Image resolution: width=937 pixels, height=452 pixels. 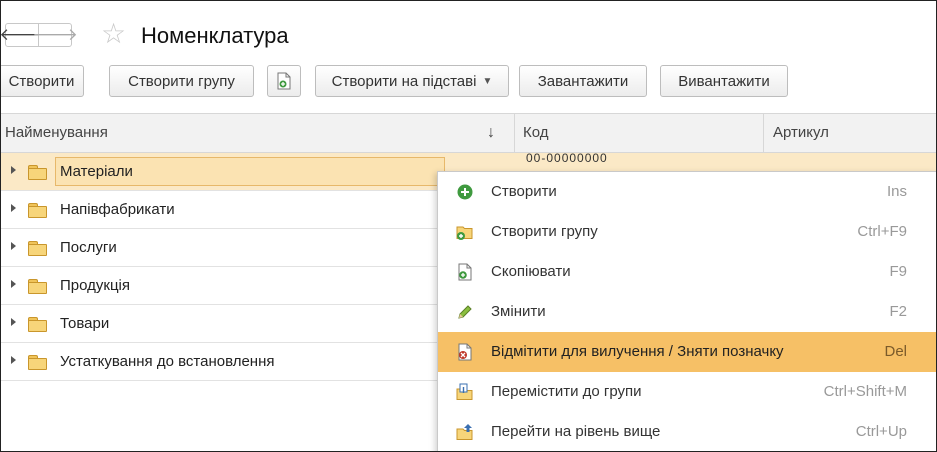 What do you see at coordinates (898, 311) in the screenshot?
I see `menu-item-shortcut: F2` at bounding box center [898, 311].